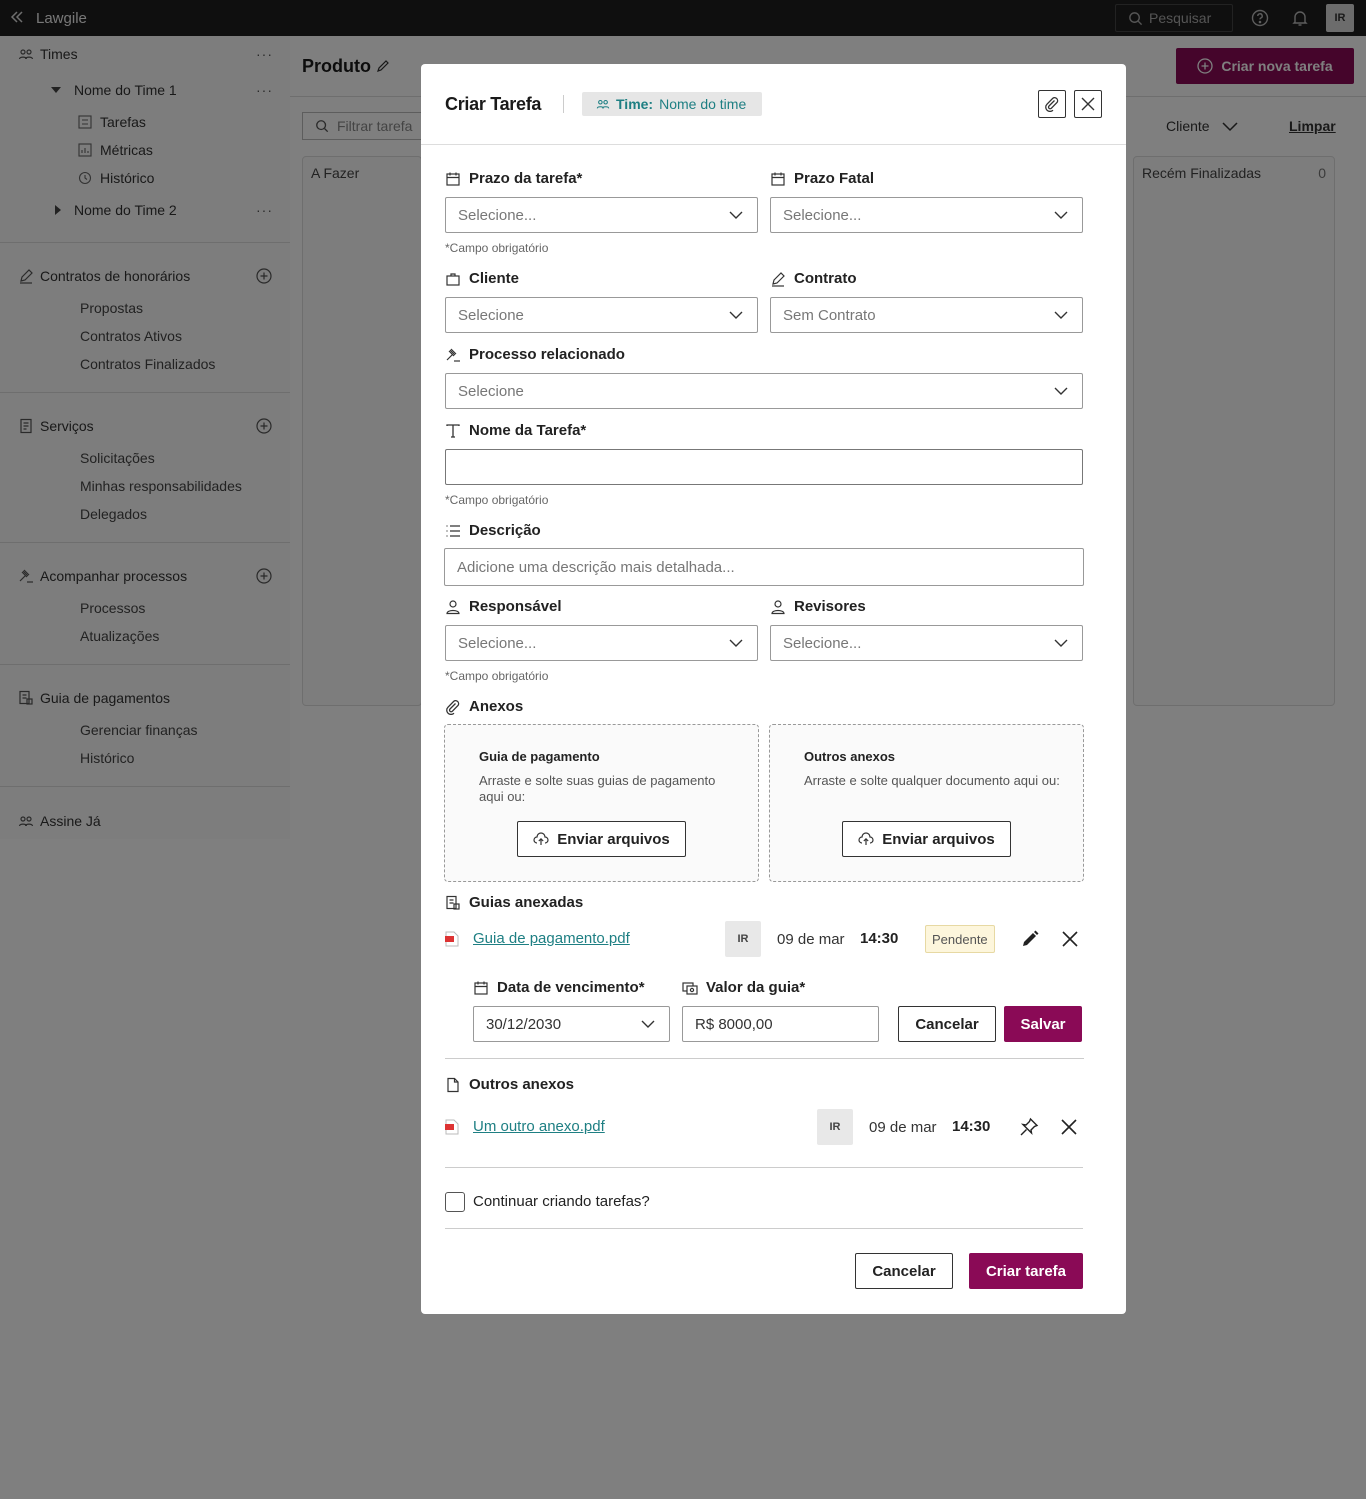 The image size is (1366, 1499). I want to click on status-badge: Pendente, so click(960, 939).